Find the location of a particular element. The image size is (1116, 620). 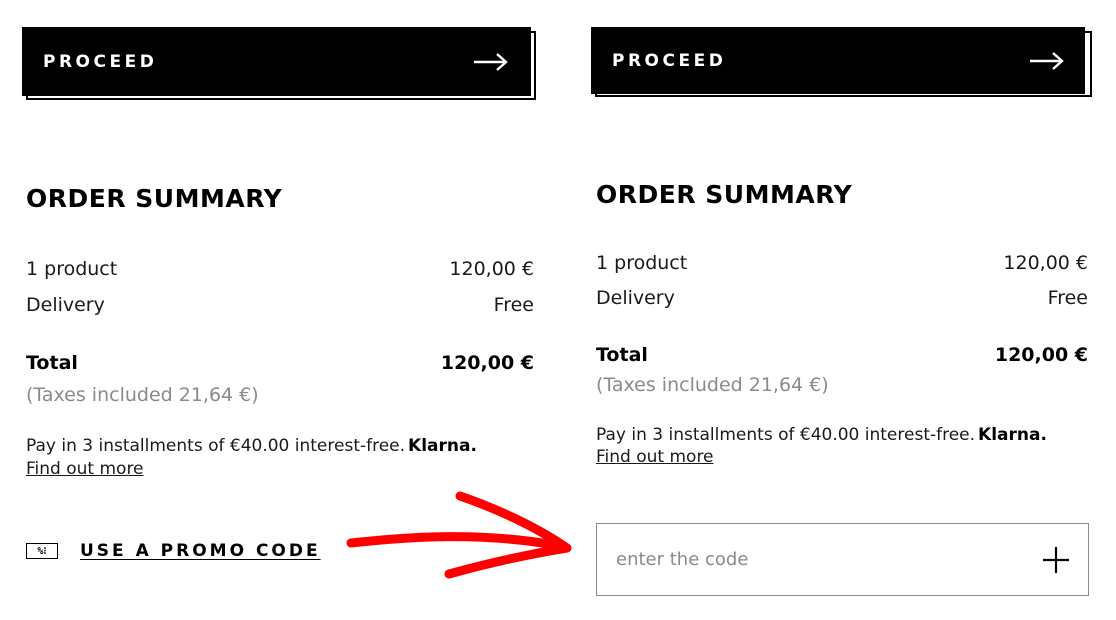

promo-code-field is located at coordinates (842, 559).